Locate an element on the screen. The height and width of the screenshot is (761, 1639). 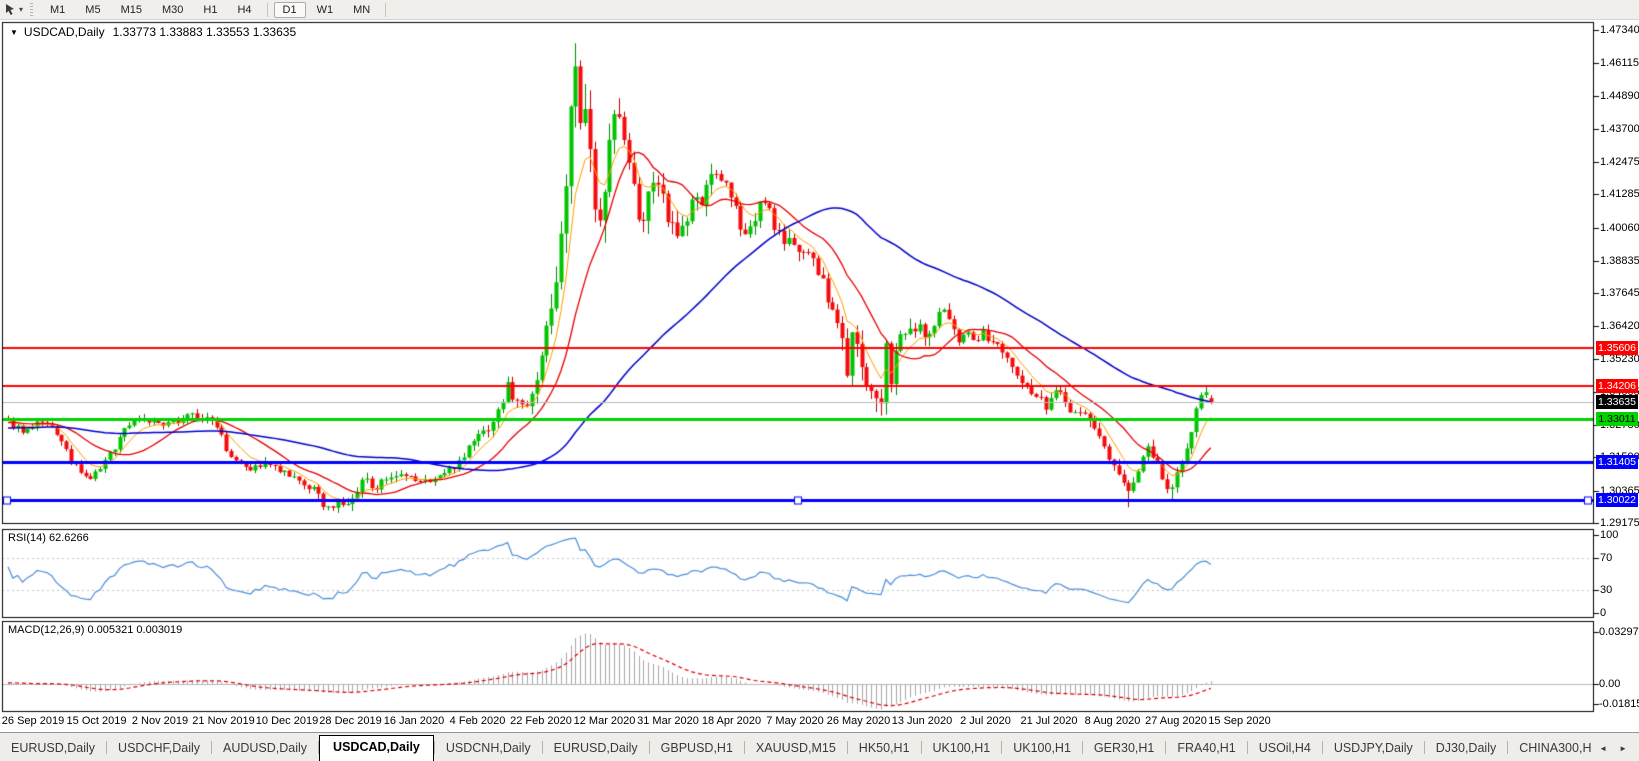
timeframe-button-m30: M30 is located at coordinates (172, 10).